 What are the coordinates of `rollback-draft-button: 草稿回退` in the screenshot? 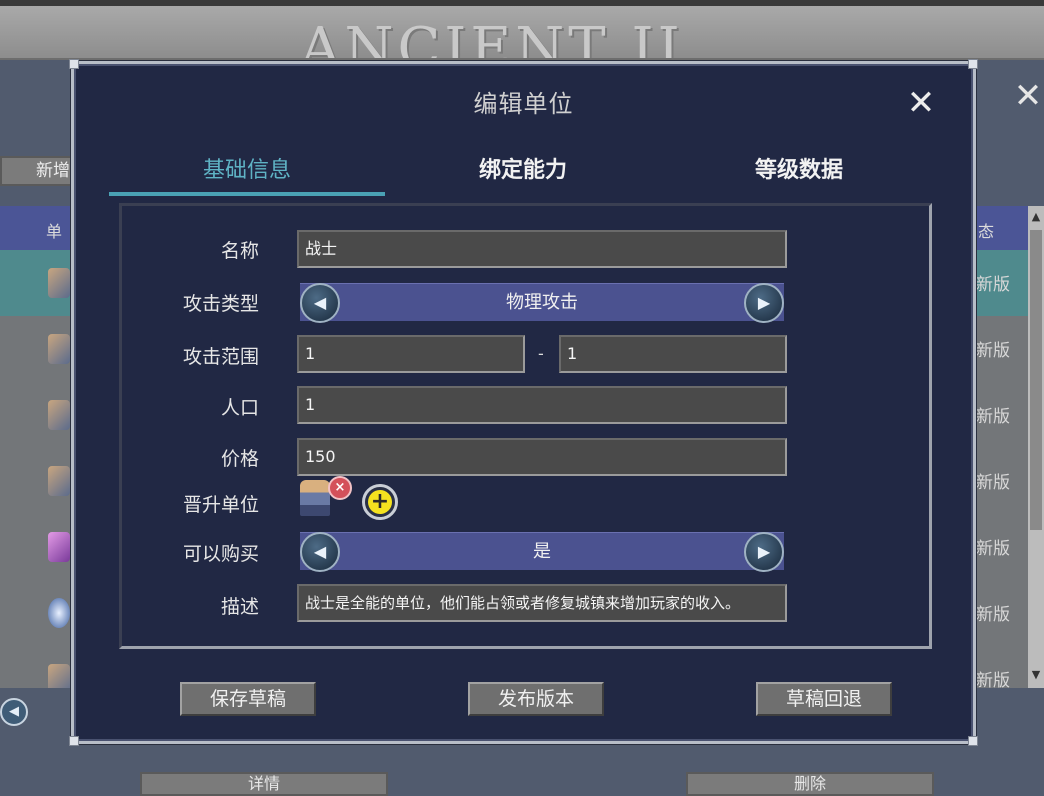 It's located at (824, 699).